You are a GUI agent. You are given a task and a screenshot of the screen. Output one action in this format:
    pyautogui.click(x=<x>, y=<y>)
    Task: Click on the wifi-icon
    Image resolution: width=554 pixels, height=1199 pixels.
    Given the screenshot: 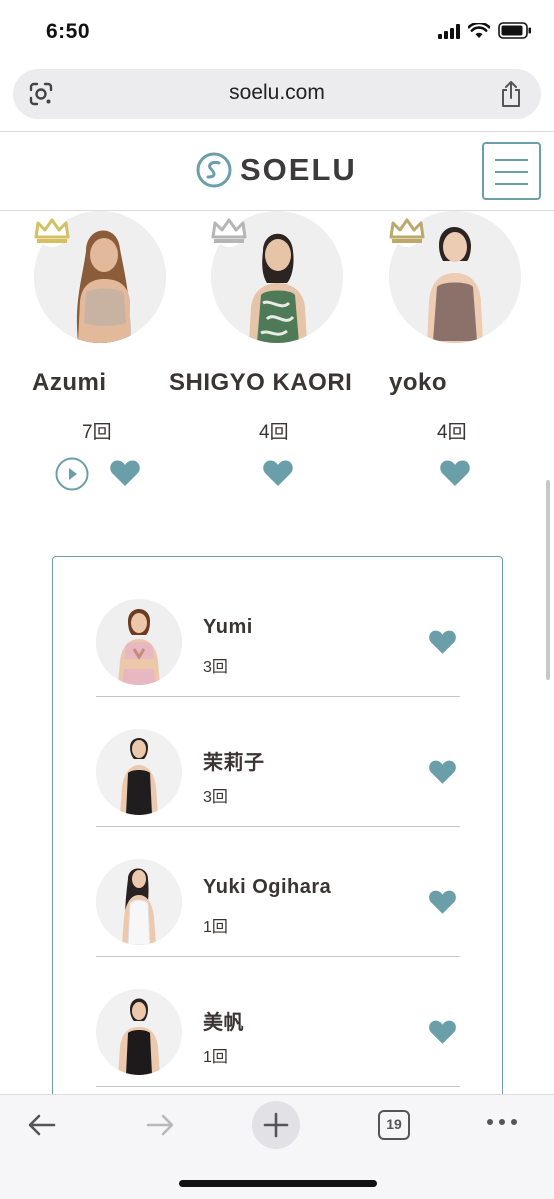 What is the action you would take?
    pyautogui.click(x=479, y=30)
    